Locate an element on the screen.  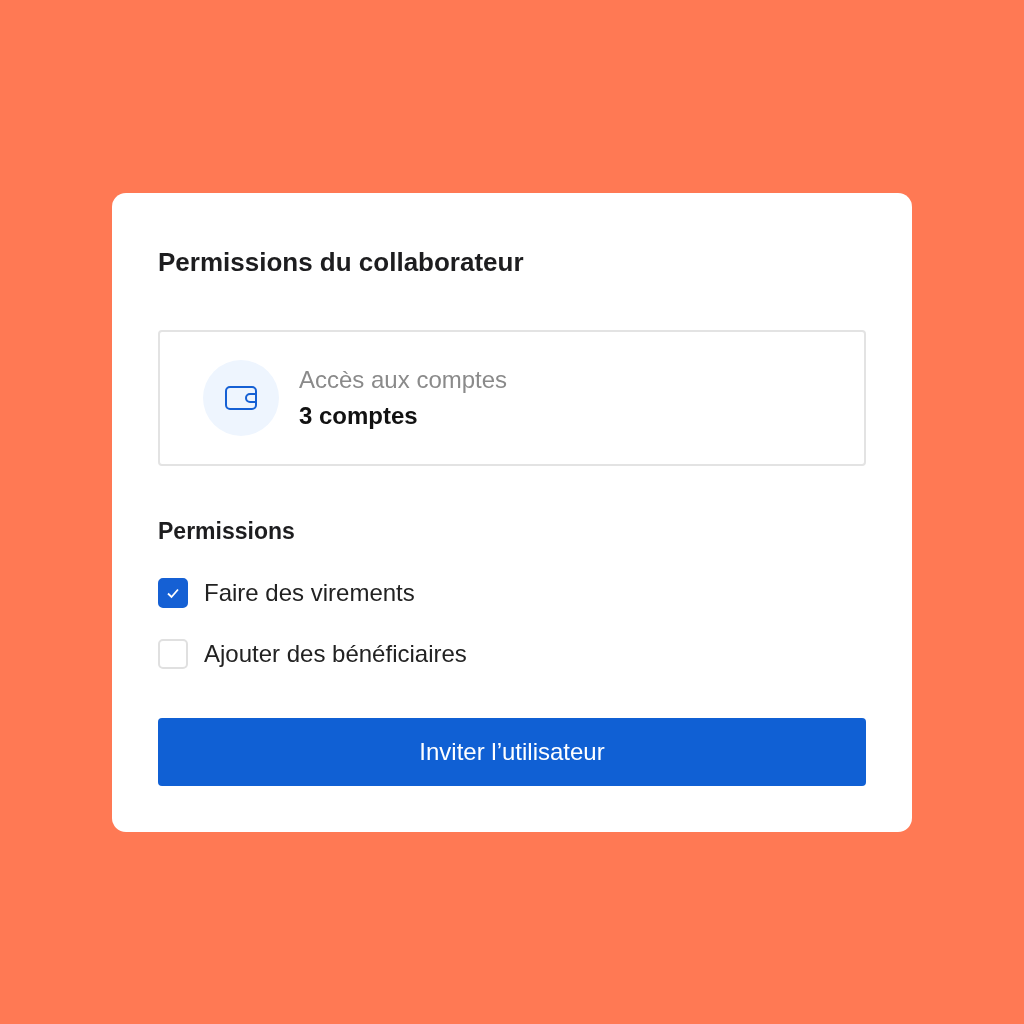
checkbox is located at coordinates (173, 593).